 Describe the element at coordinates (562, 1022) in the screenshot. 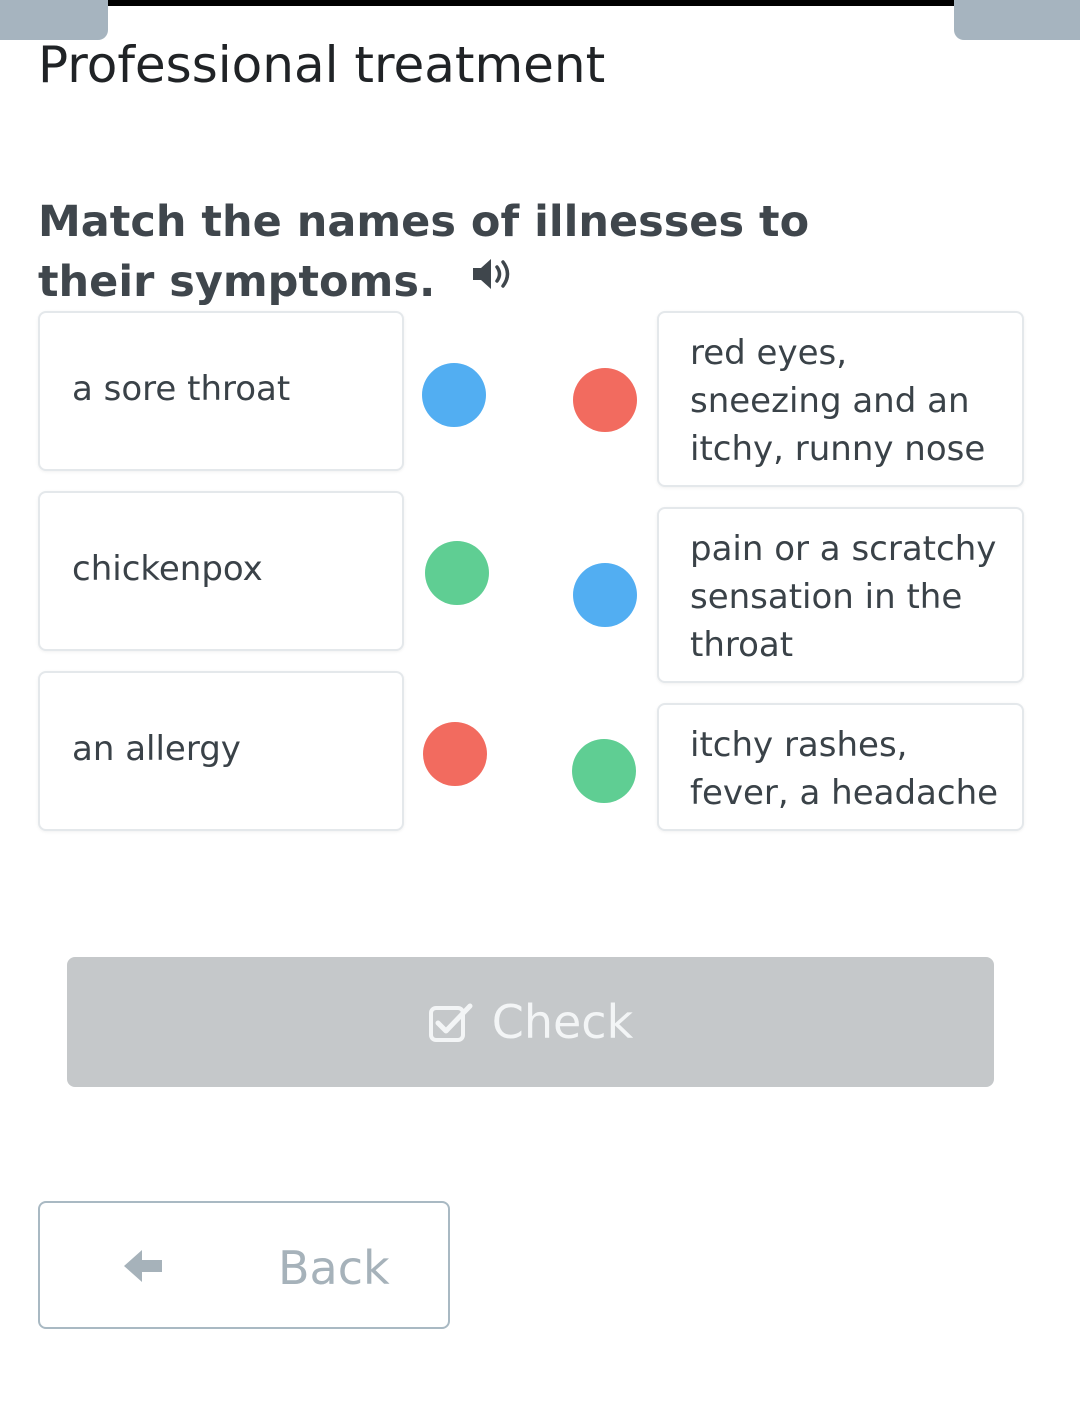

I see `check-label: Check` at that location.